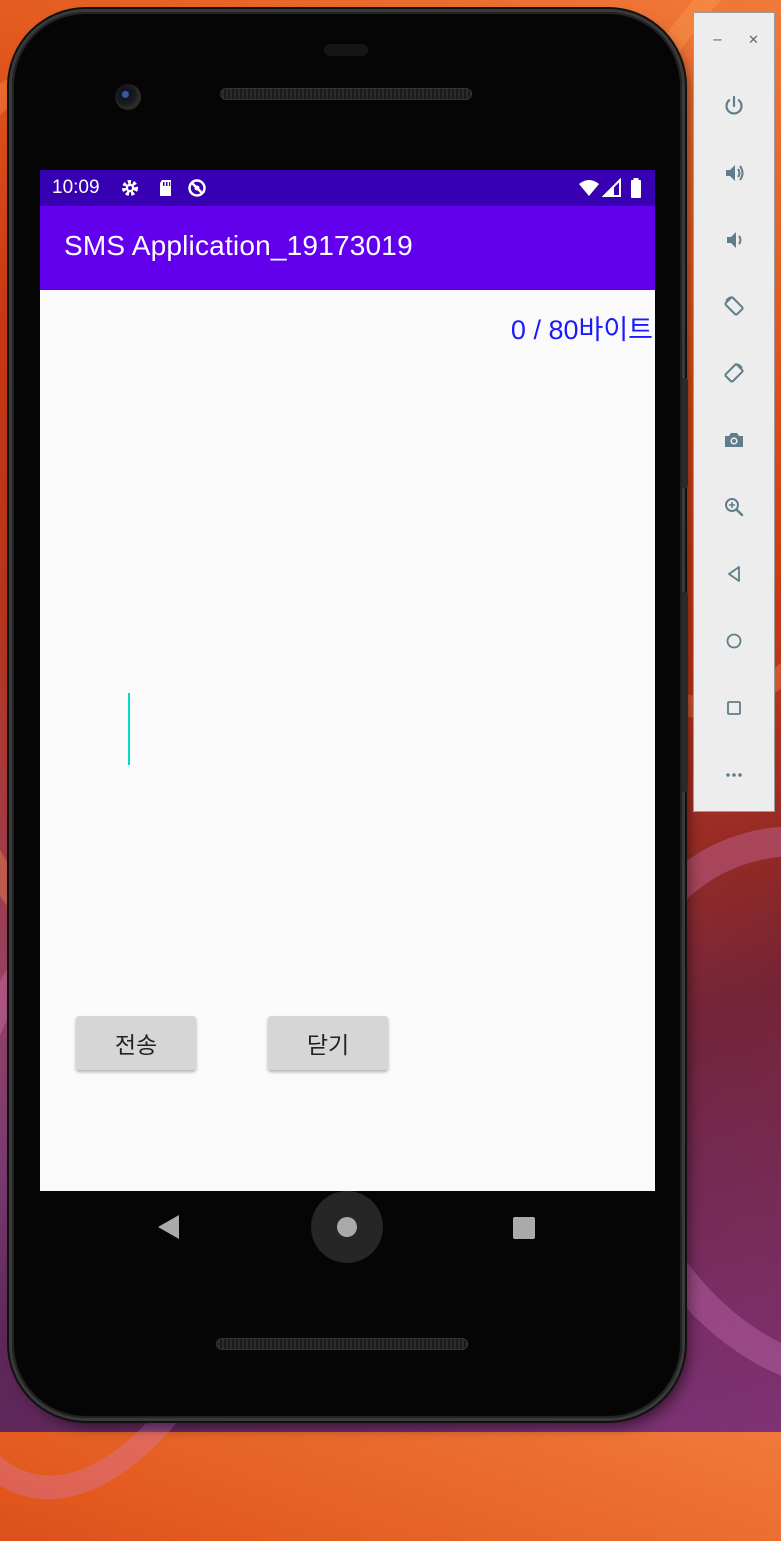  What do you see at coordinates (734, 708) in the screenshot?
I see `overview-icon` at bounding box center [734, 708].